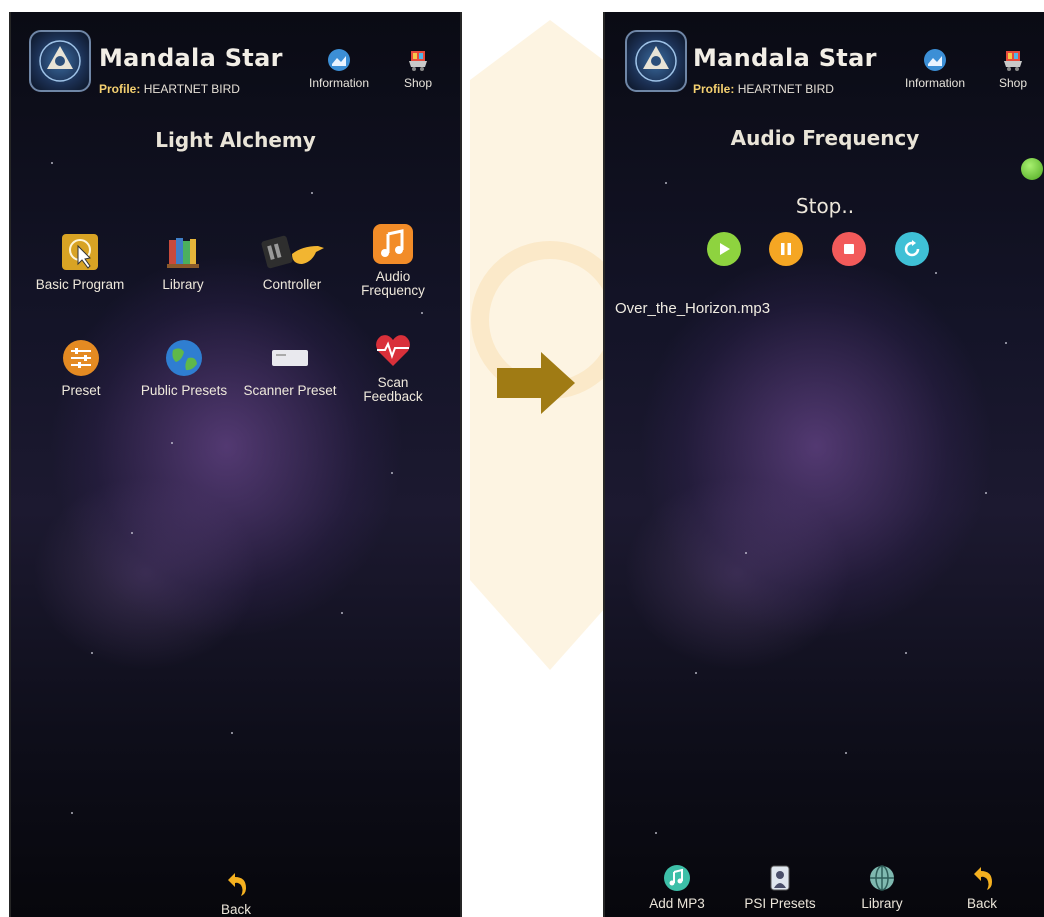 The image size is (1044, 917). Describe the element at coordinates (677, 903) in the screenshot. I see `add-mp3-label: Add MP3` at that location.